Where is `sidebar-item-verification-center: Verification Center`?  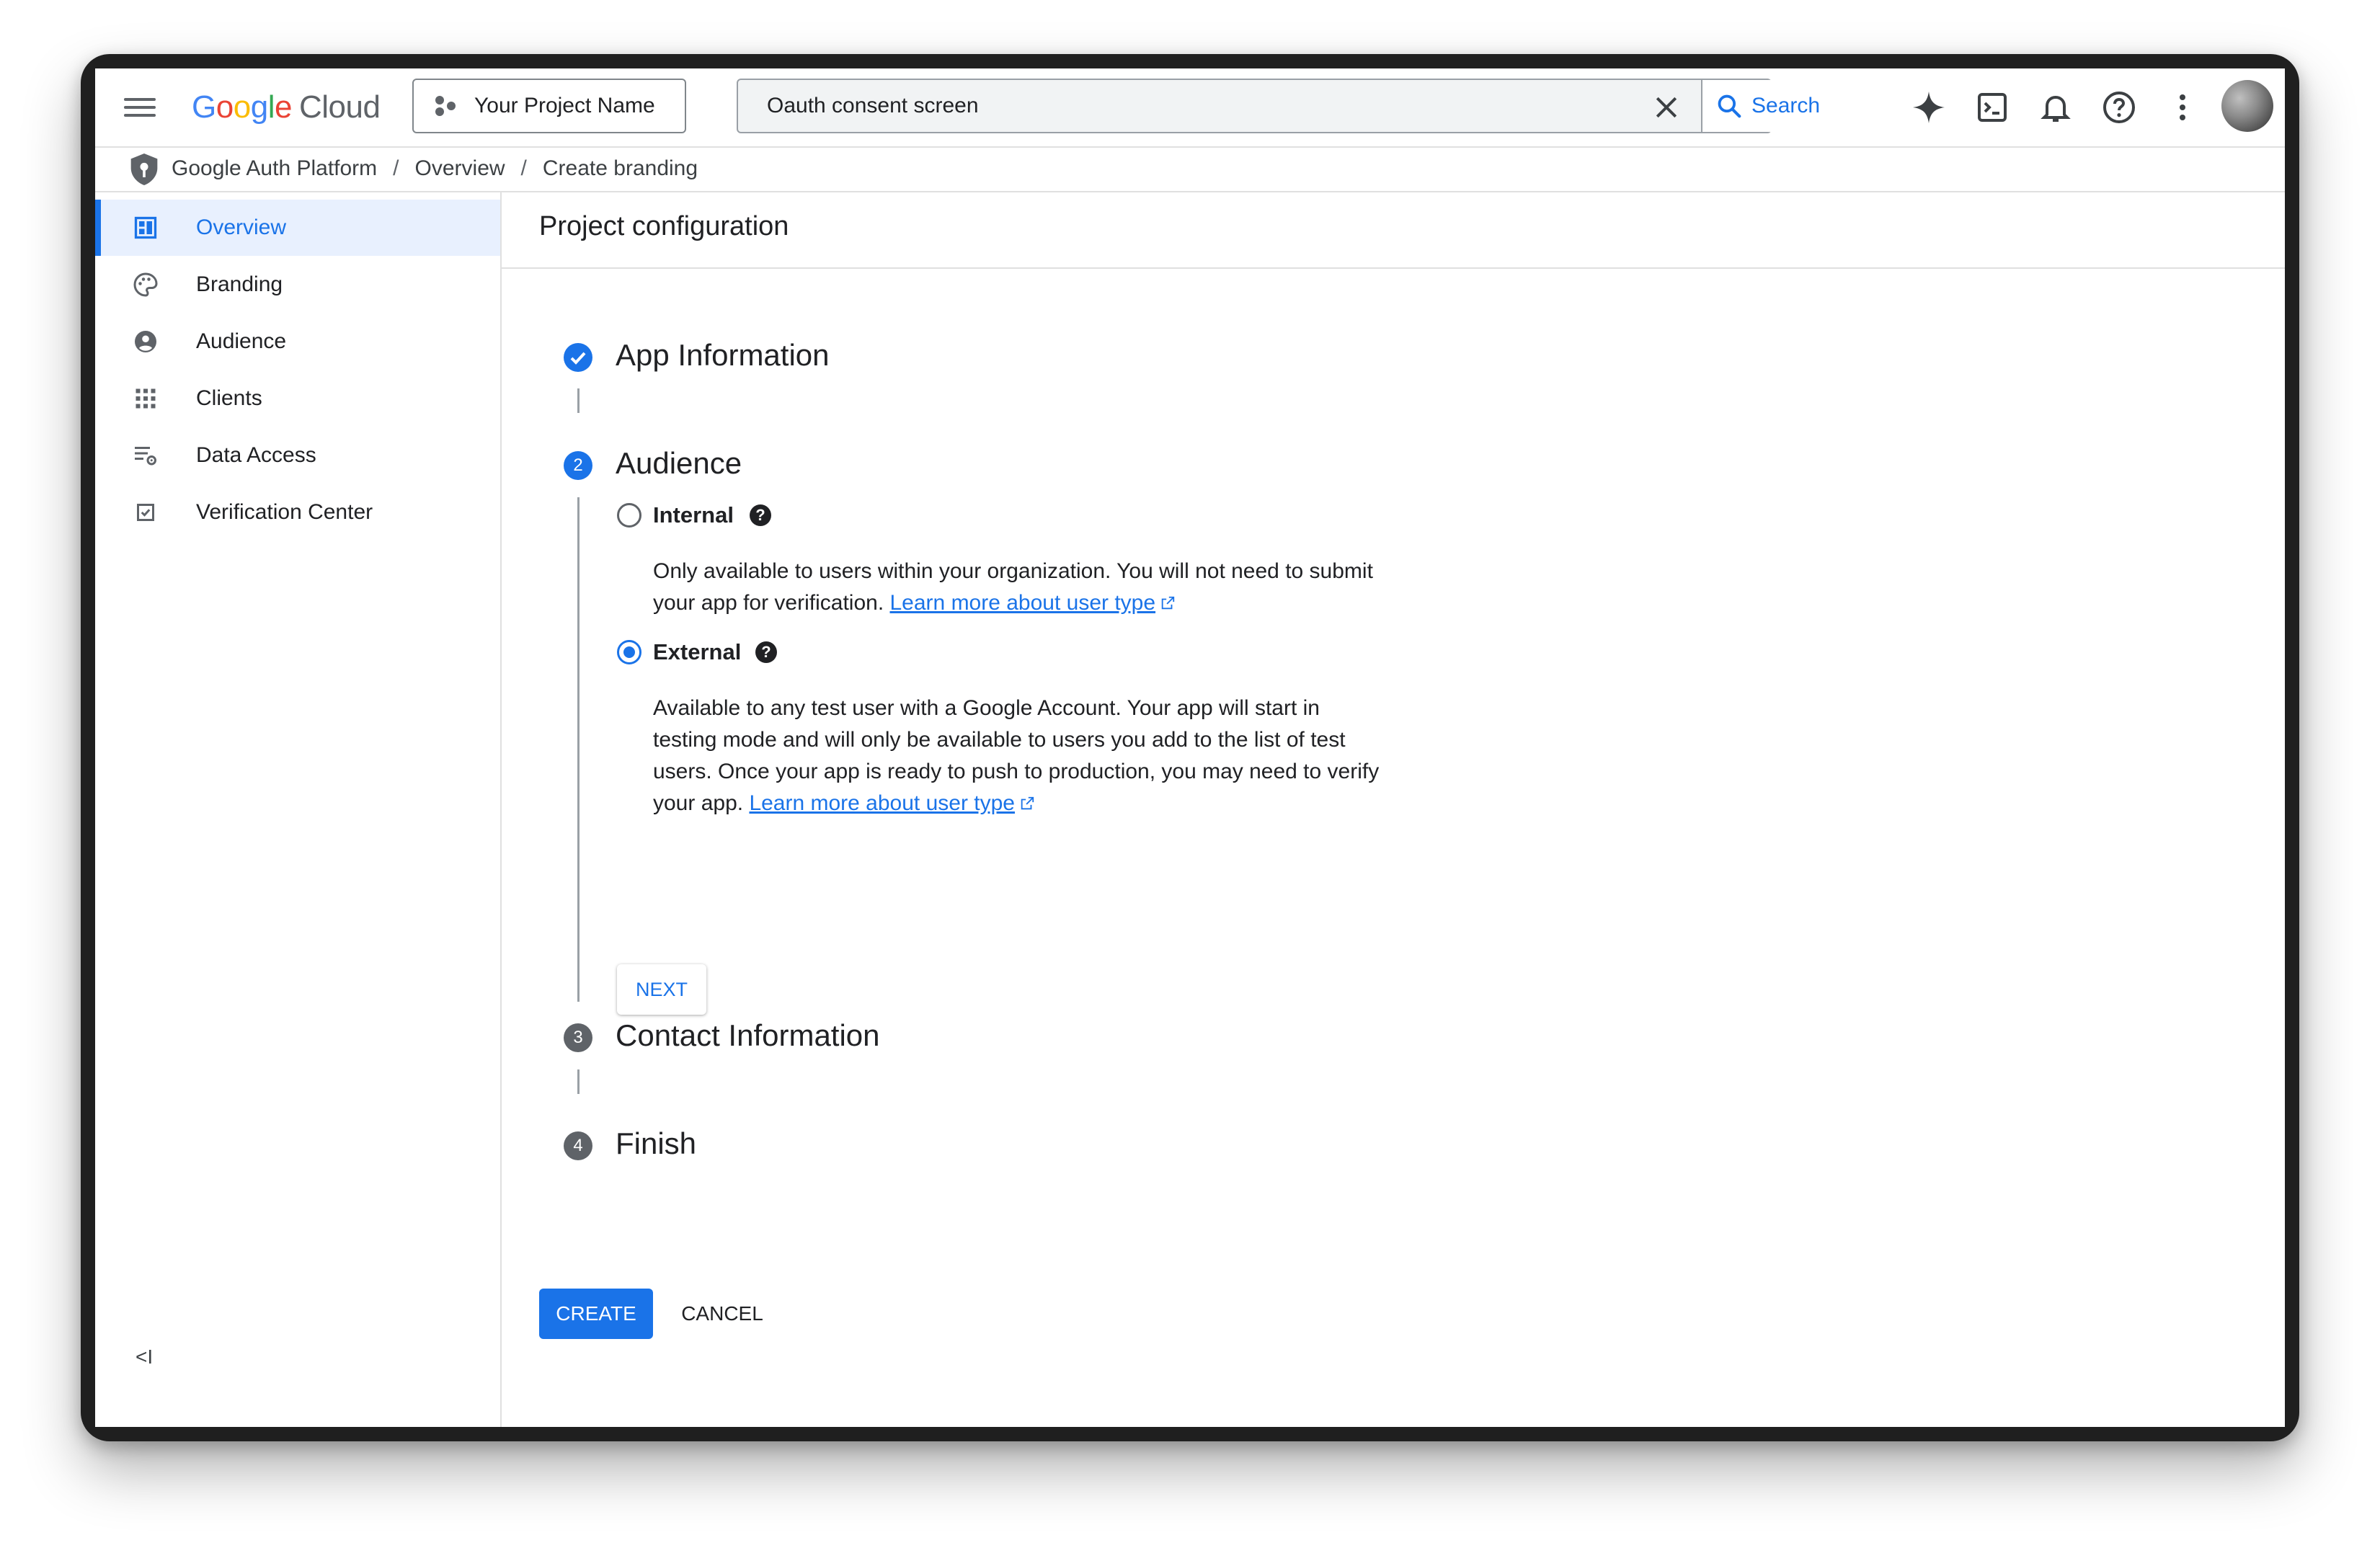 sidebar-item-verification-center: Verification Center is located at coordinates (297, 512).